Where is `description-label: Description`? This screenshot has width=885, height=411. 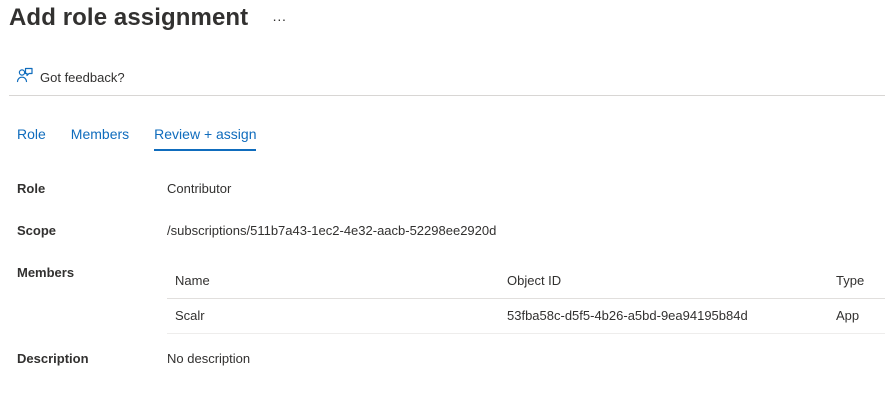 description-label: Description is located at coordinates (53, 358).